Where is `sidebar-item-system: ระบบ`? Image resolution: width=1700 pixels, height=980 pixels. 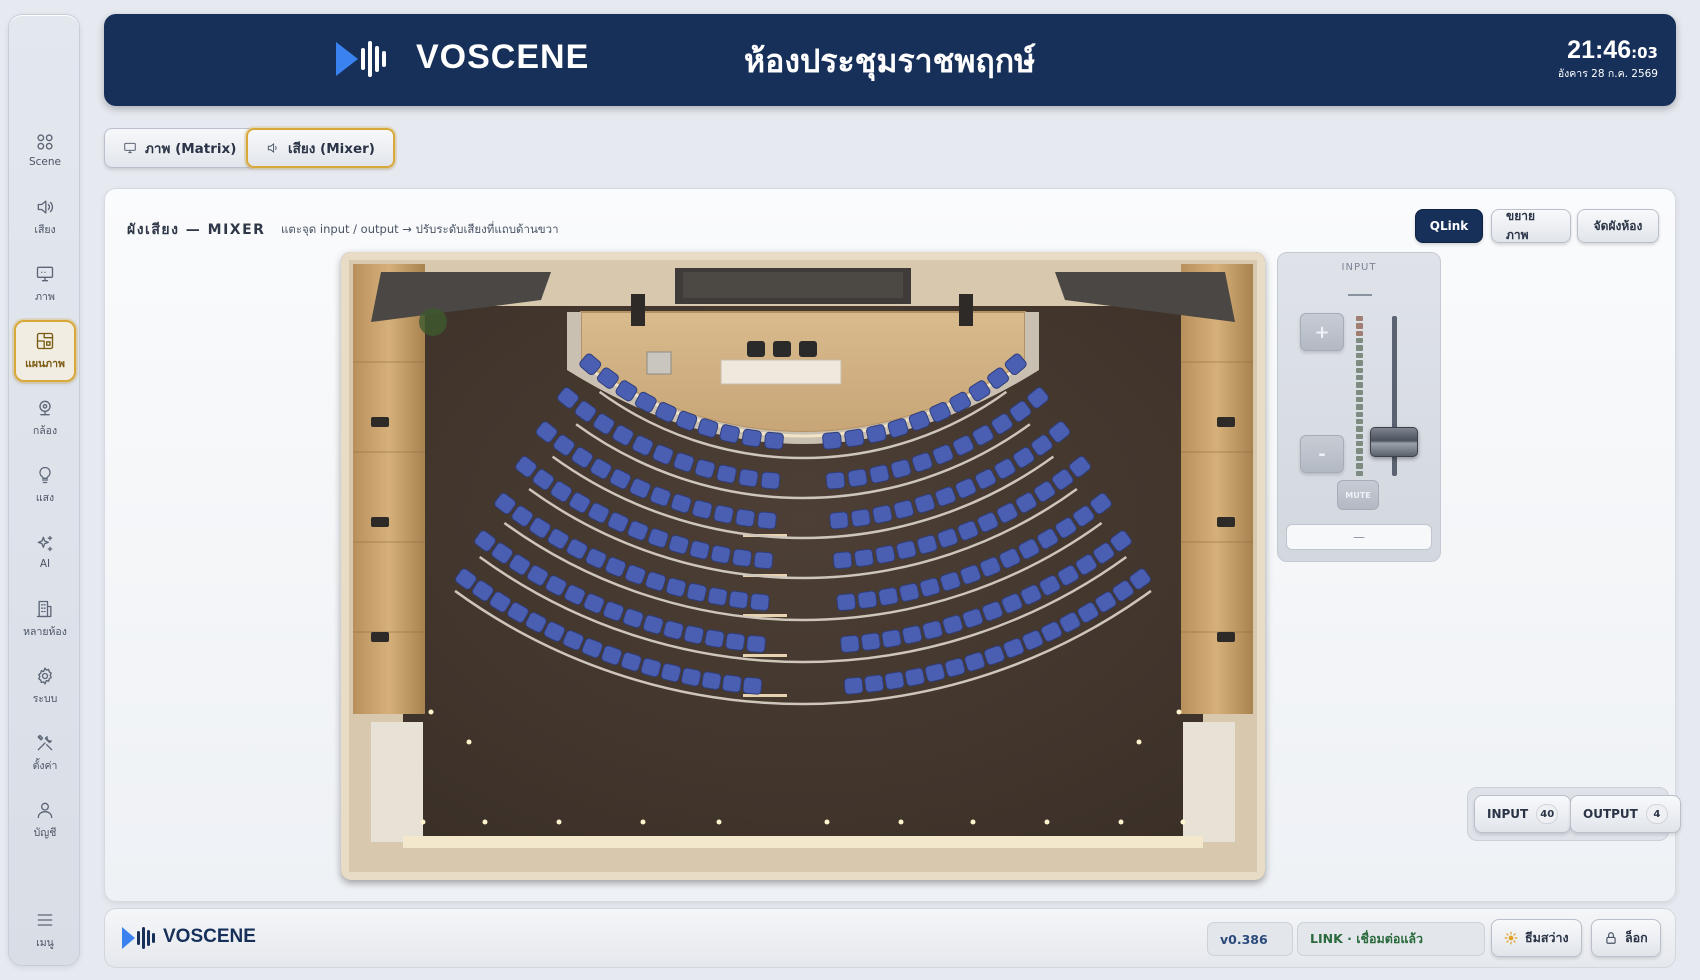
sidebar-item-system: ระบบ is located at coordinates (45, 686).